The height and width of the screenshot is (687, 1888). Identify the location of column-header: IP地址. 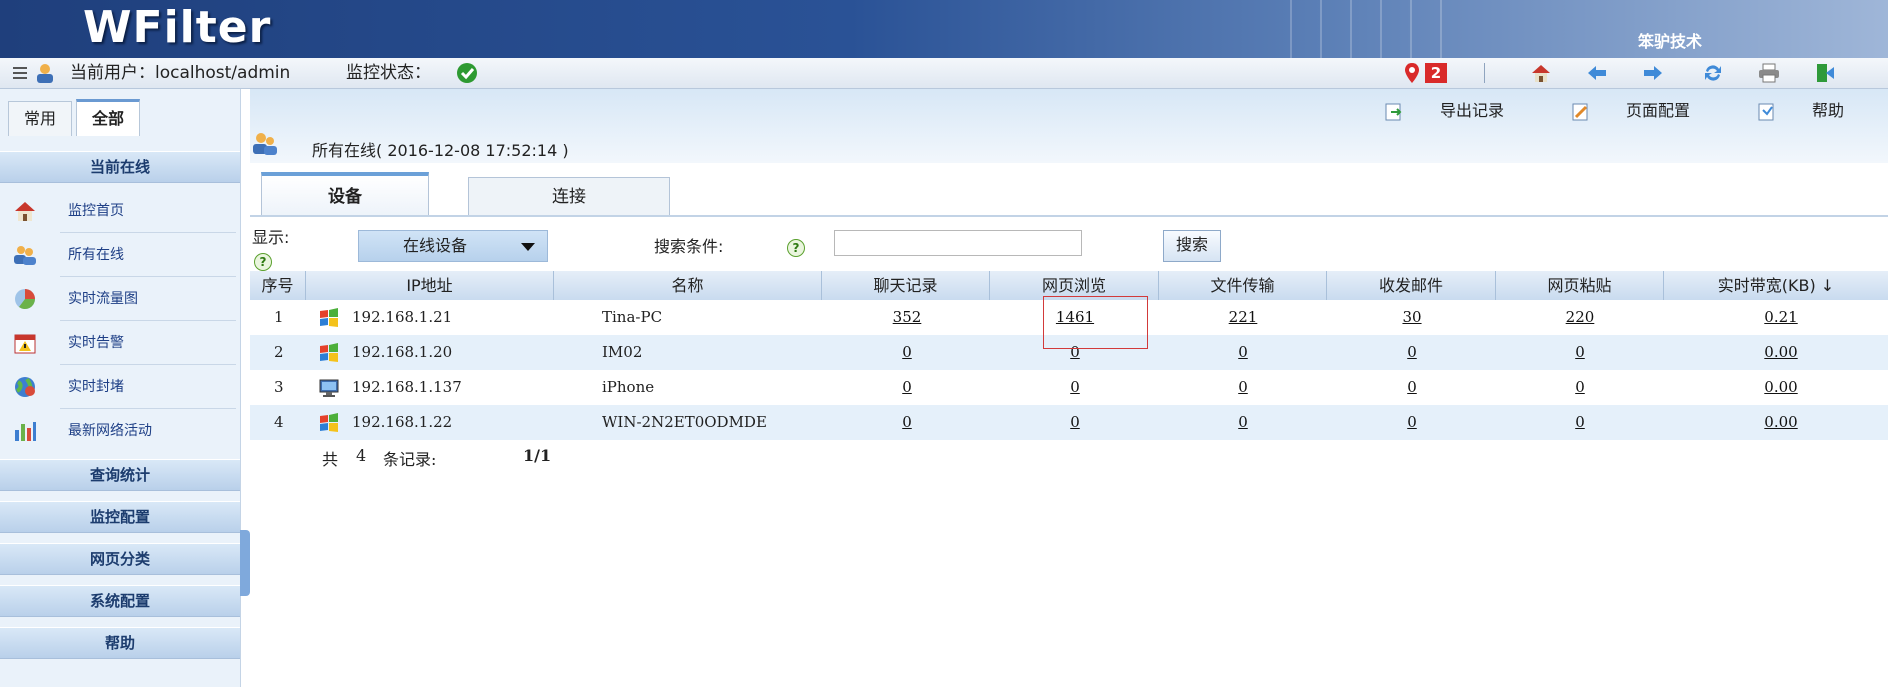
(430, 285).